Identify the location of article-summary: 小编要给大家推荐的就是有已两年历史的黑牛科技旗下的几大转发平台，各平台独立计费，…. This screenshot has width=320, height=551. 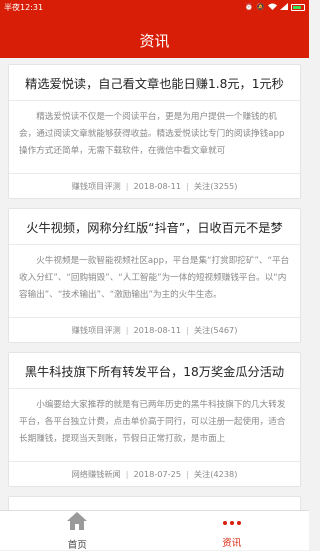
(154, 425).